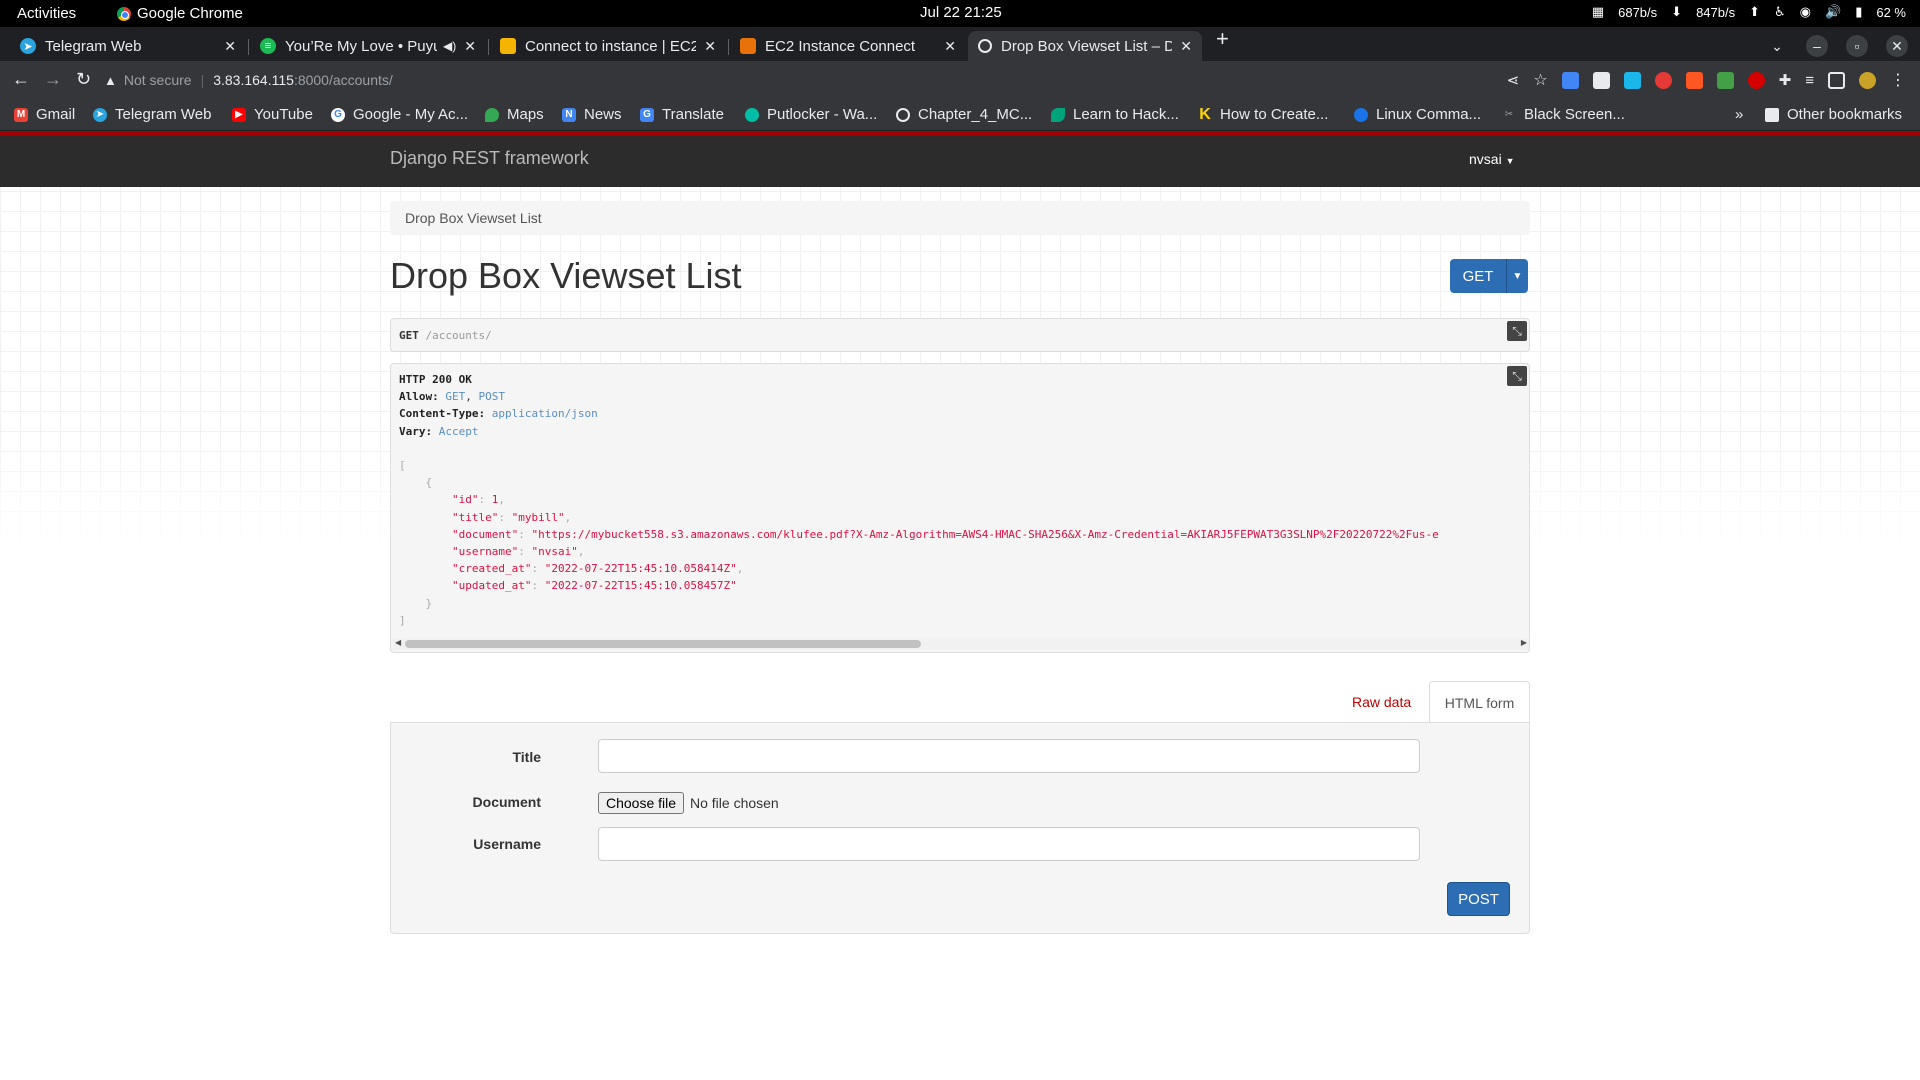 This screenshot has width=1920, height=1080. I want to click on extensions-puzzle-icon: ✚, so click(1785, 80).